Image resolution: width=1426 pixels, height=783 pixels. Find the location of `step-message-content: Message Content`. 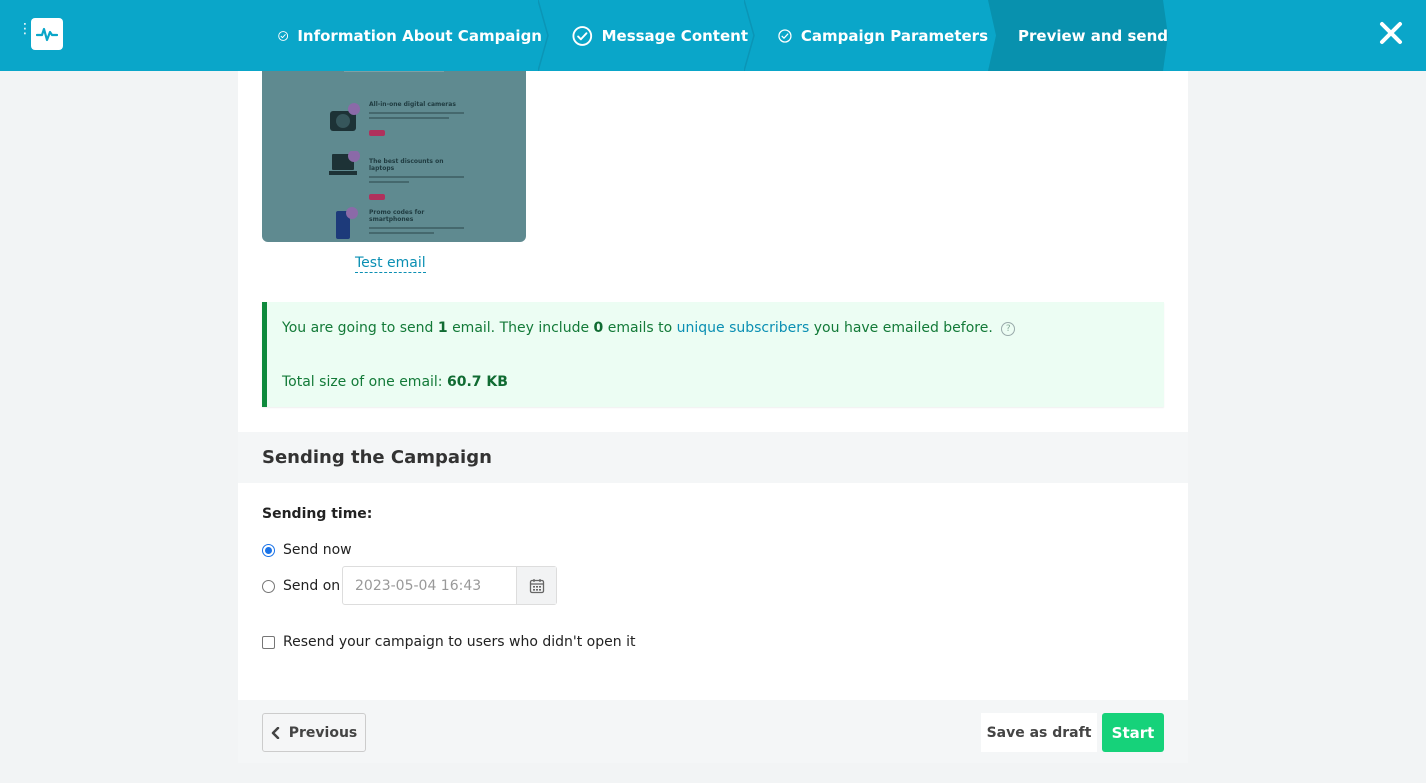

step-message-content: Message Content is located at coordinates (648, 35).